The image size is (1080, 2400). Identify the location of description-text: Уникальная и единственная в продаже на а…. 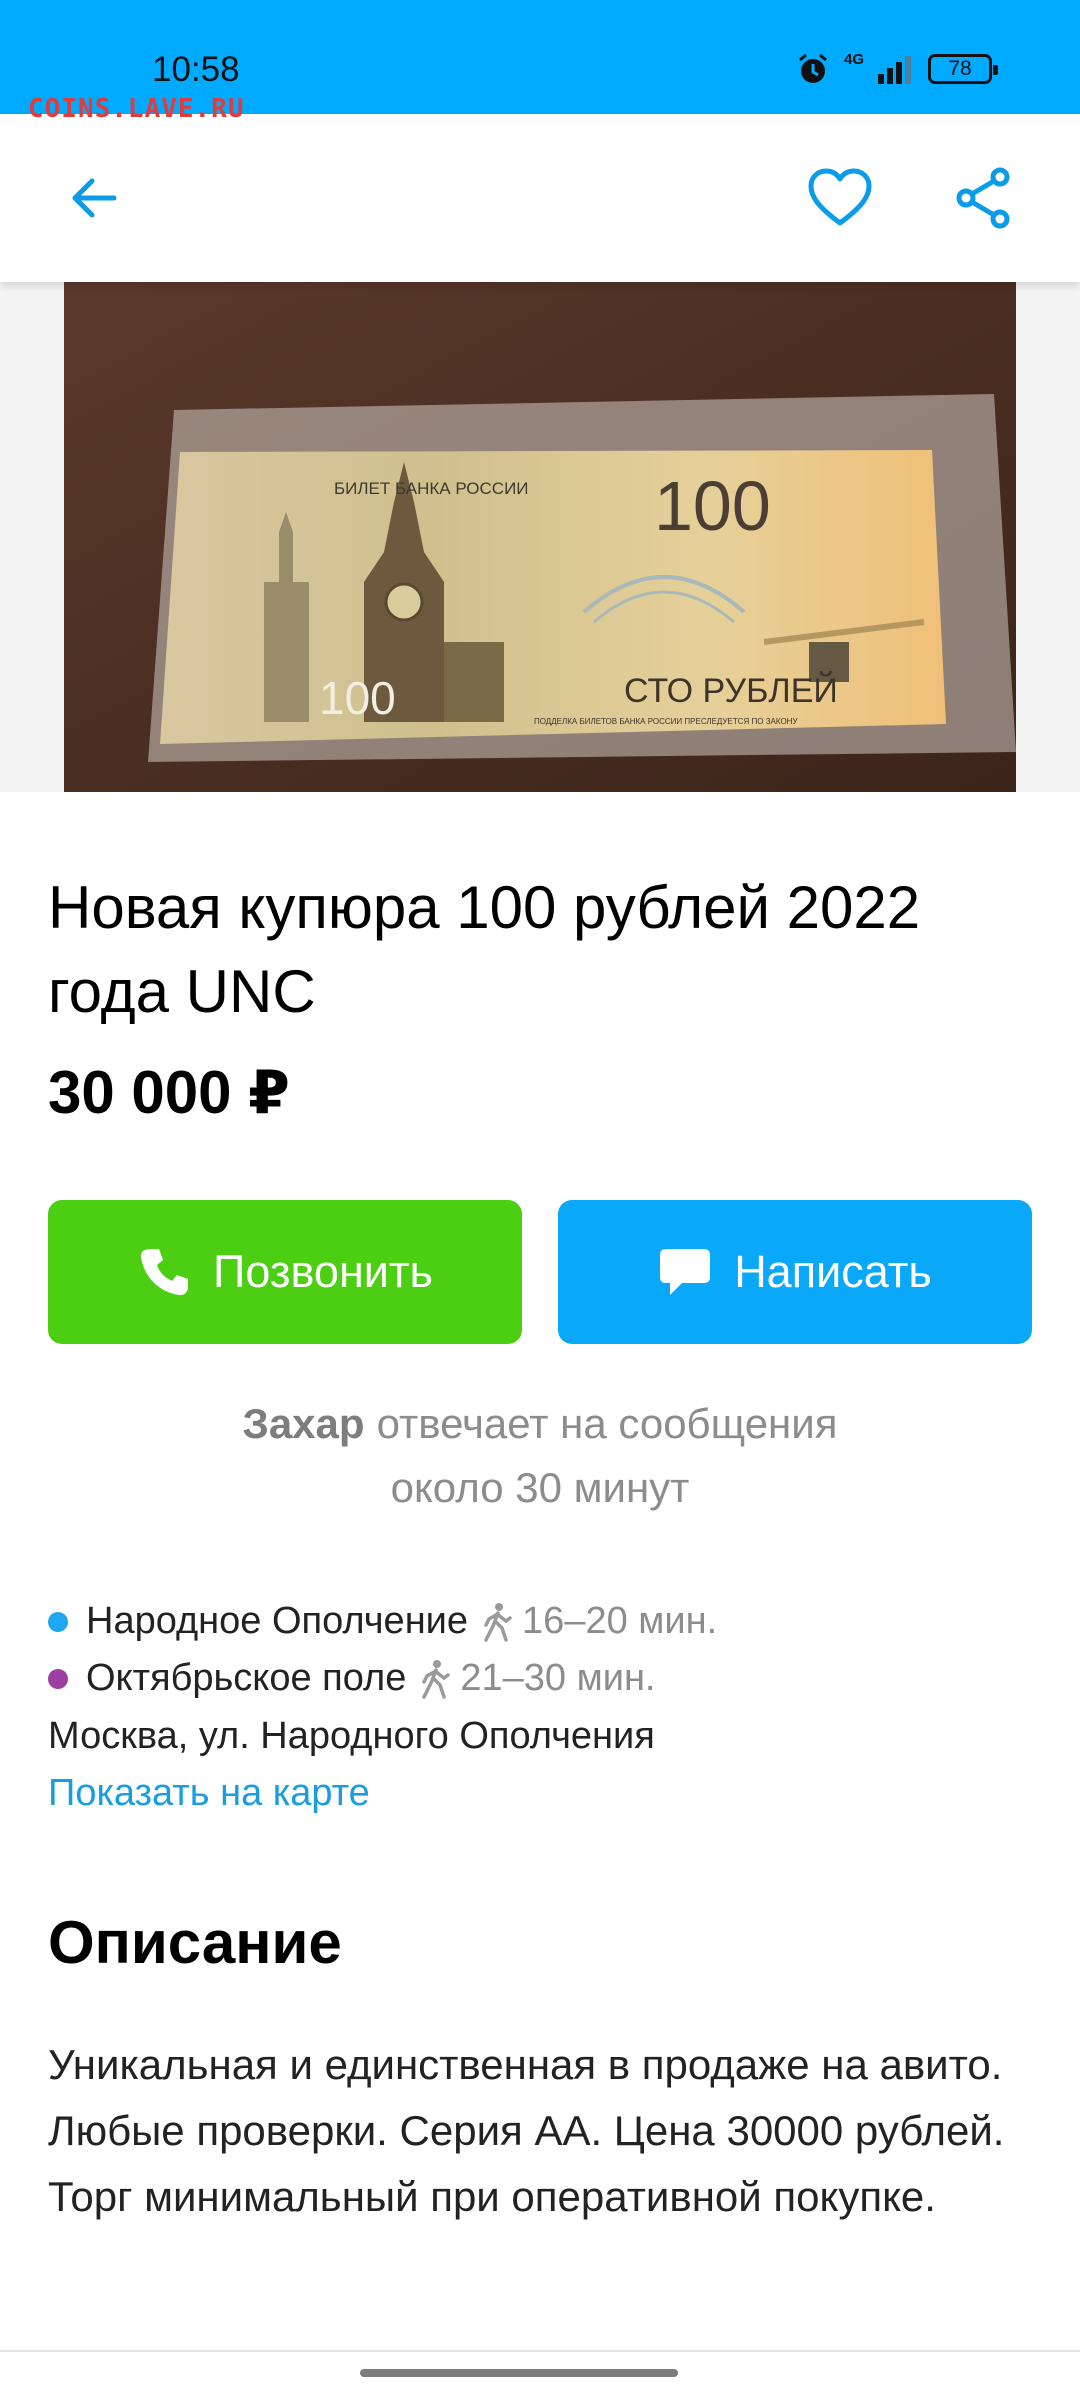
(526, 2130).